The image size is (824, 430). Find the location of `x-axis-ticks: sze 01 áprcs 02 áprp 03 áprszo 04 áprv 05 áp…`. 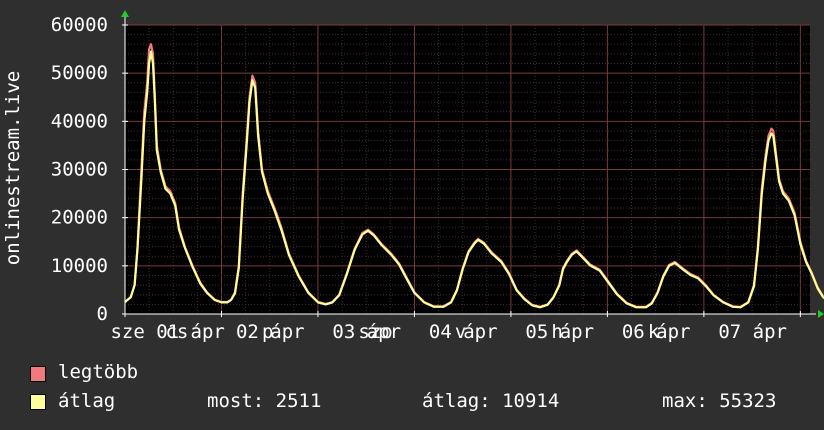

x-axis-ticks: sze 01 áprcs 02 áprp 03 áprszo 04 áprv 05 áp… is located at coordinates (448, 332).